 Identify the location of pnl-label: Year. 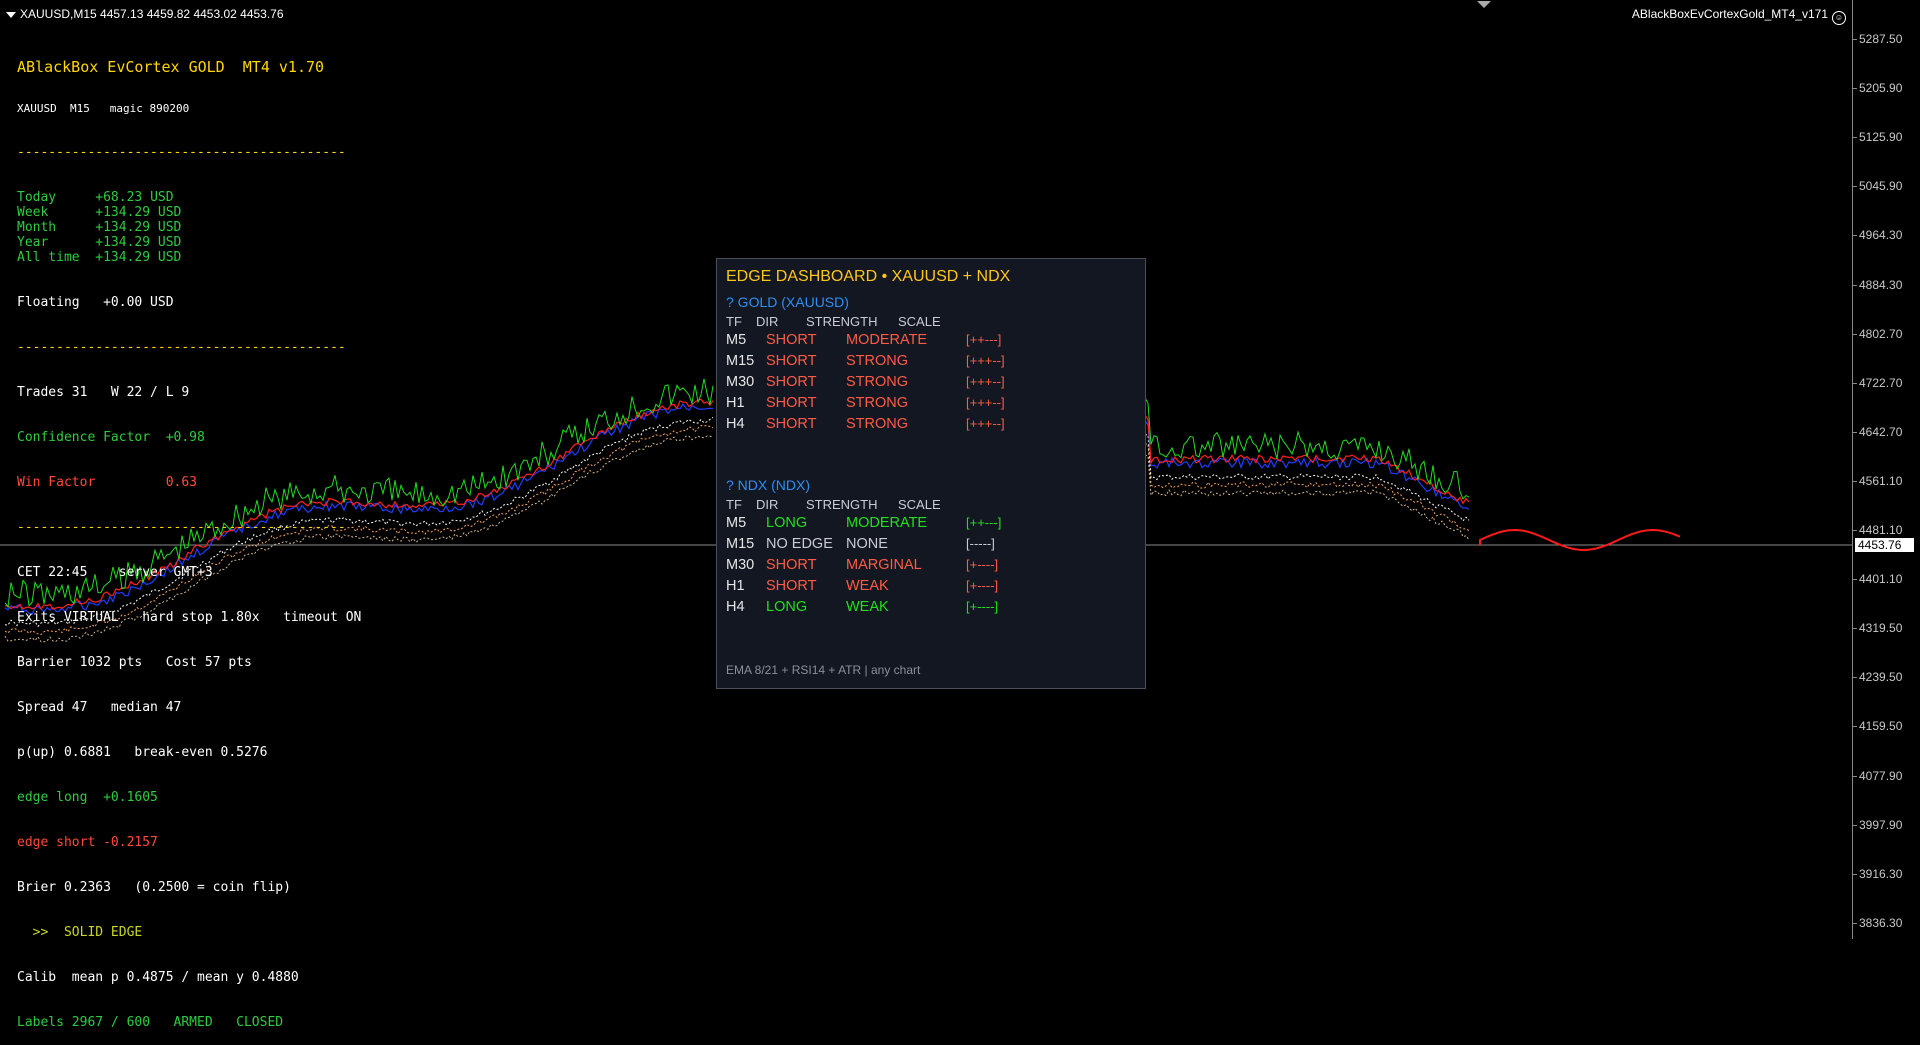
(56, 242).